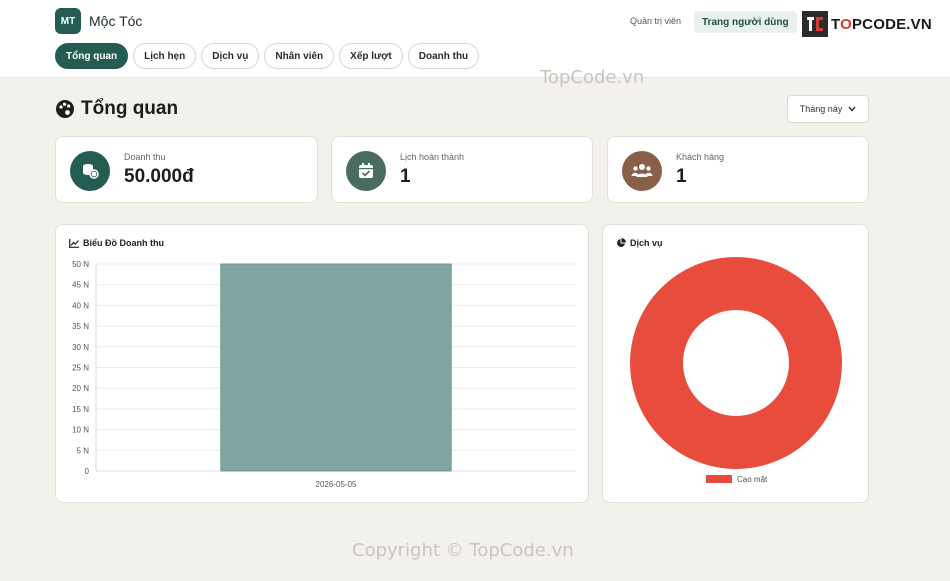 The width and height of the screenshot is (950, 581). I want to click on y-tick-label: 45 N, so click(80, 285).